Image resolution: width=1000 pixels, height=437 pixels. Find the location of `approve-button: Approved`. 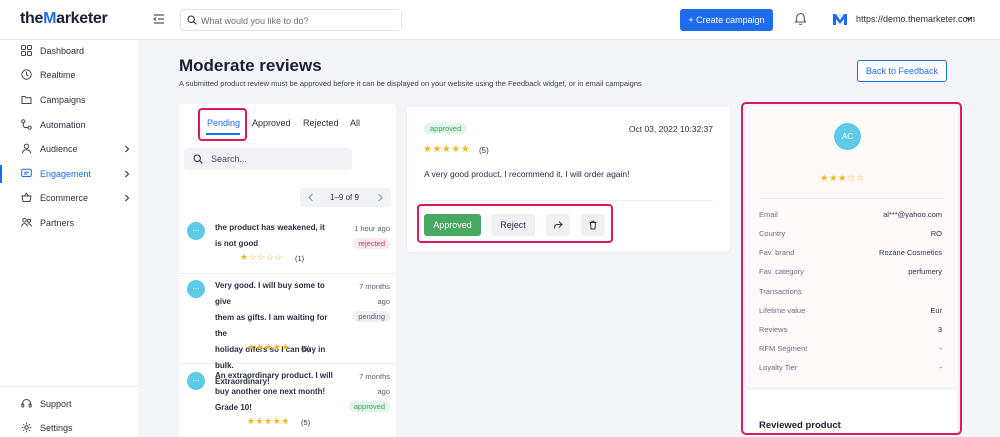

approve-button: Approved is located at coordinates (452, 225).